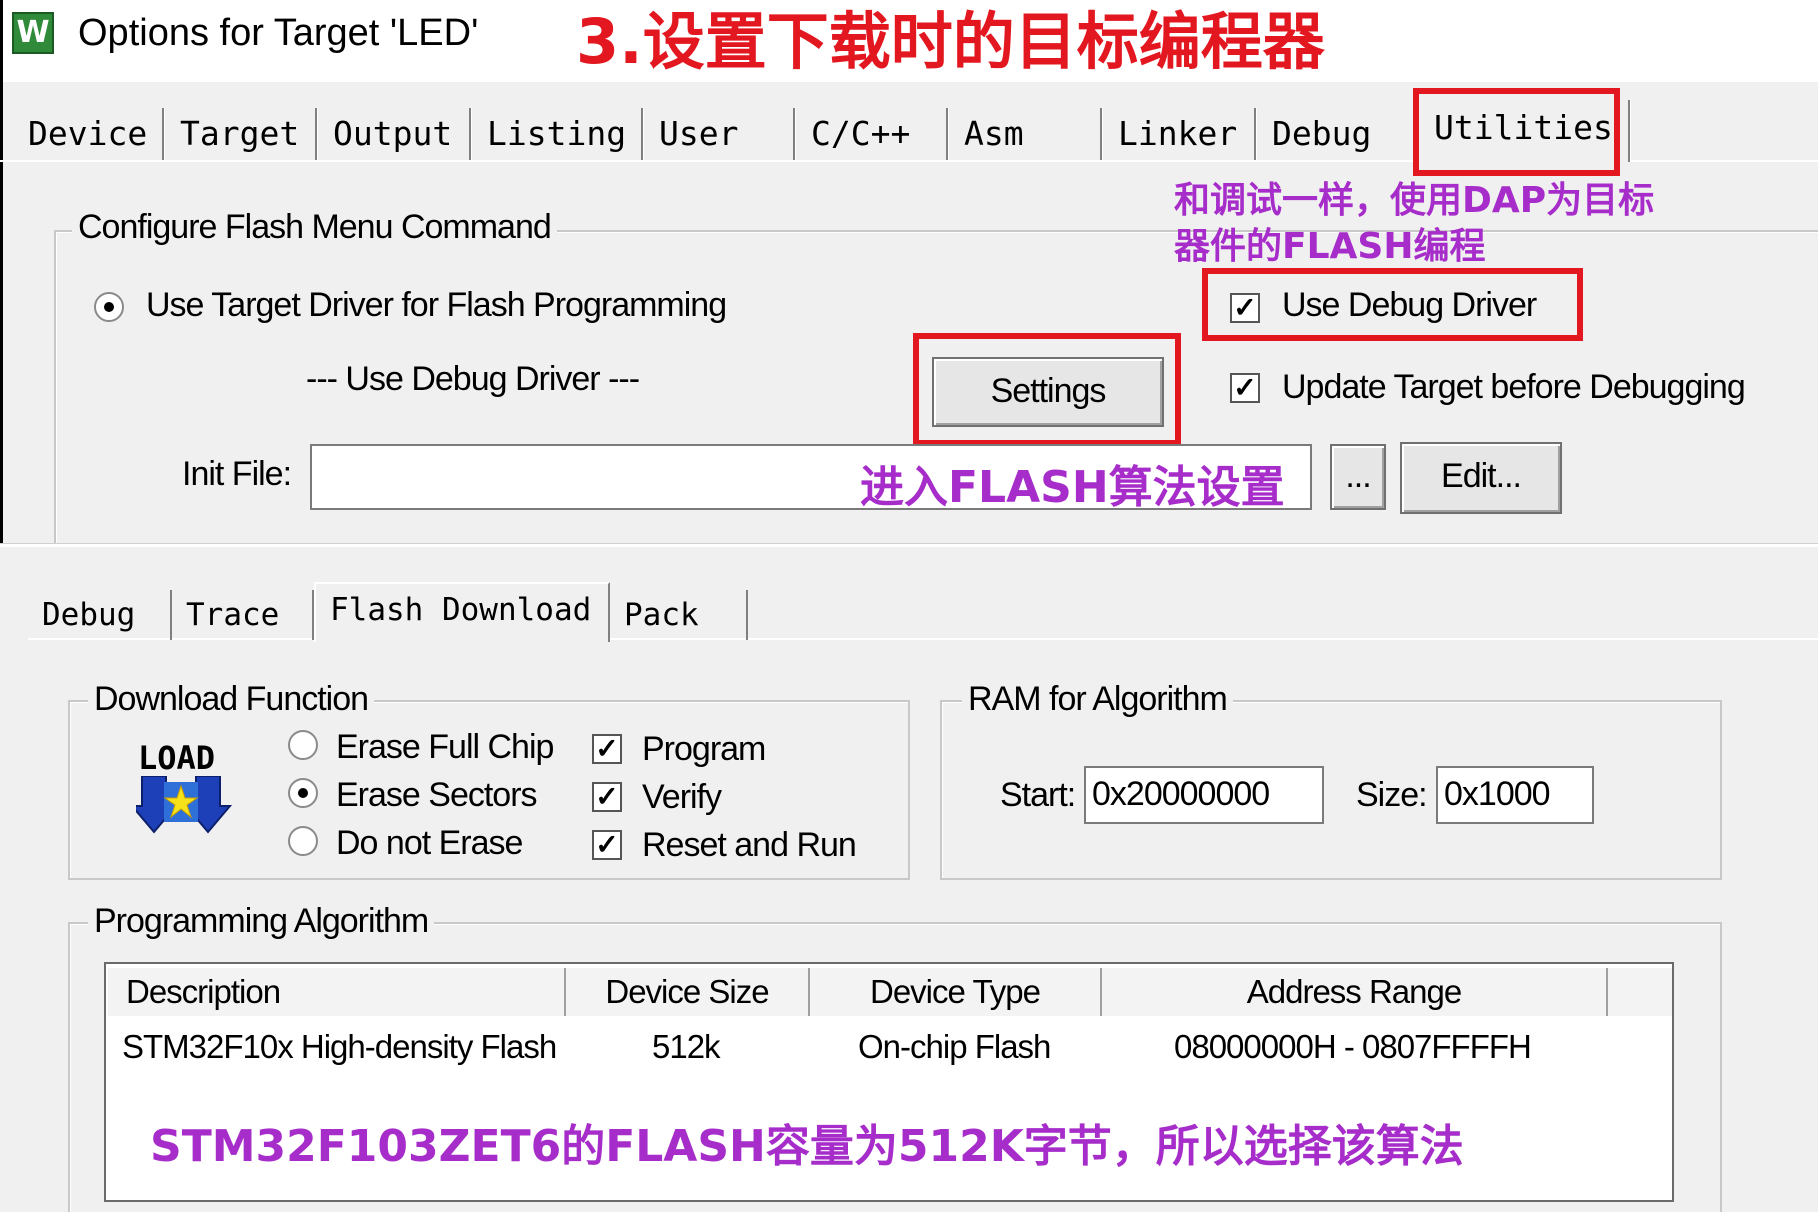  I want to click on utilities-highlight, so click(1516, 132).